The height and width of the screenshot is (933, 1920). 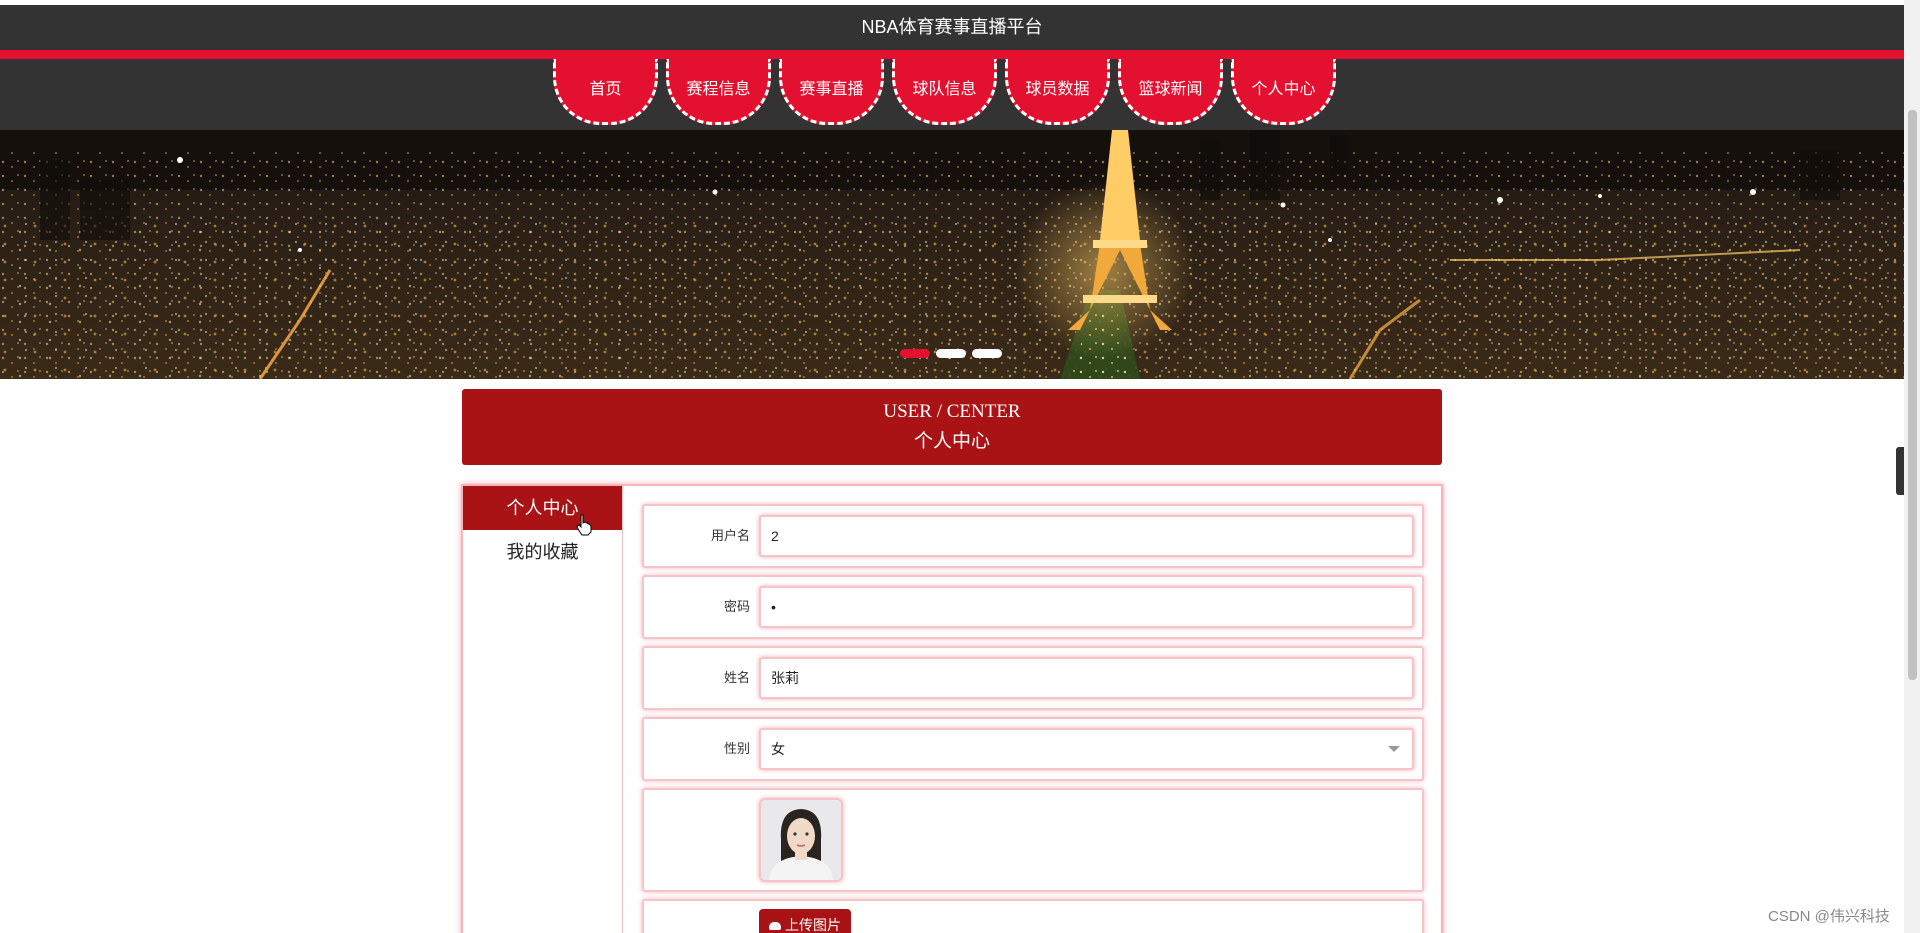 What do you see at coordinates (1912, 395) in the screenshot?
I see `scrollbar-thumb` at bounding box center [1912, 395].